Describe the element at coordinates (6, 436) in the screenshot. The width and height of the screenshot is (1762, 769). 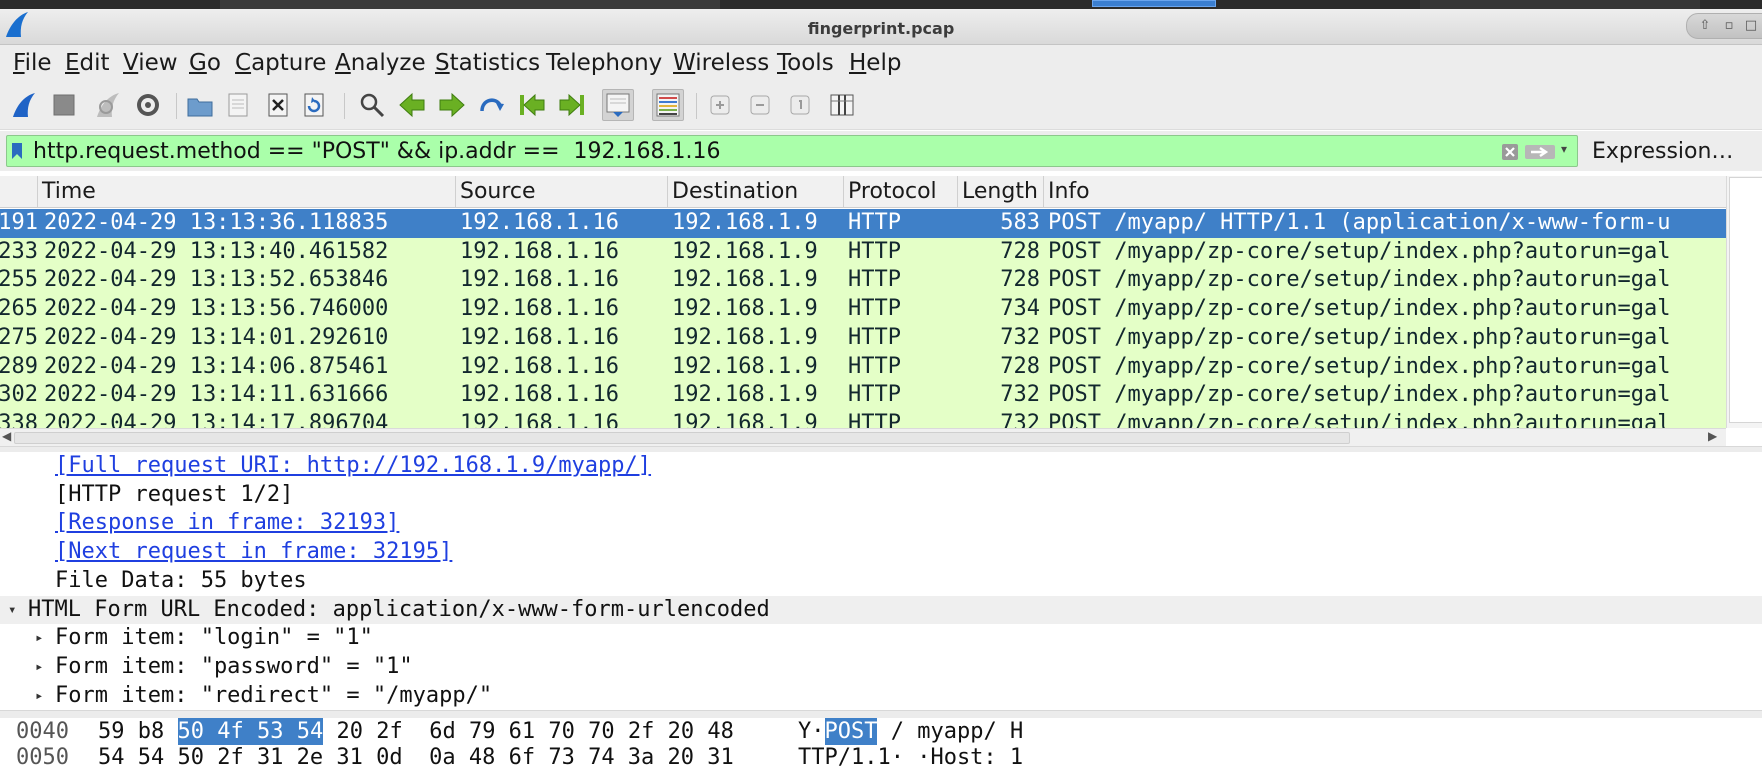
I see `scroll-left-arrow-icon: ◀` at that location.